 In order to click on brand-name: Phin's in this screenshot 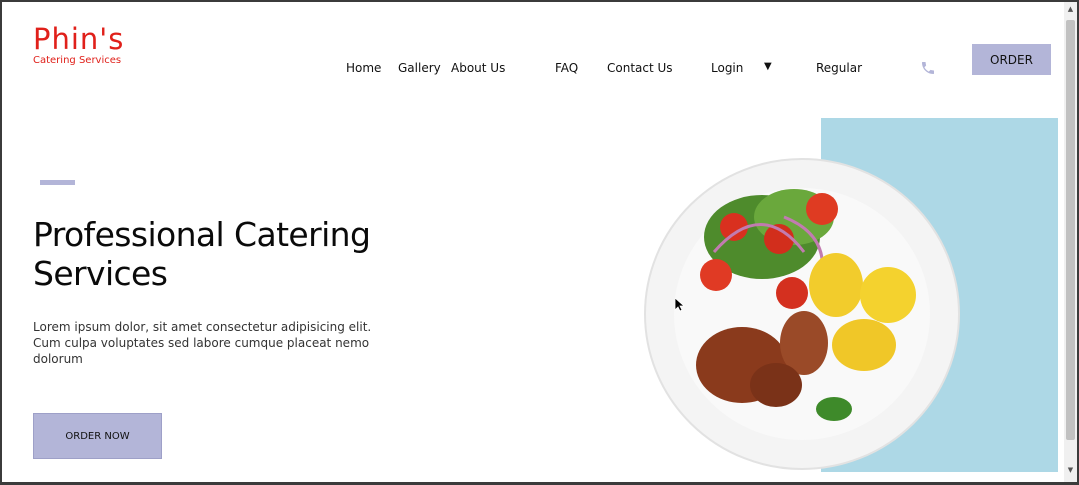, I will do `click(79, 39)`.